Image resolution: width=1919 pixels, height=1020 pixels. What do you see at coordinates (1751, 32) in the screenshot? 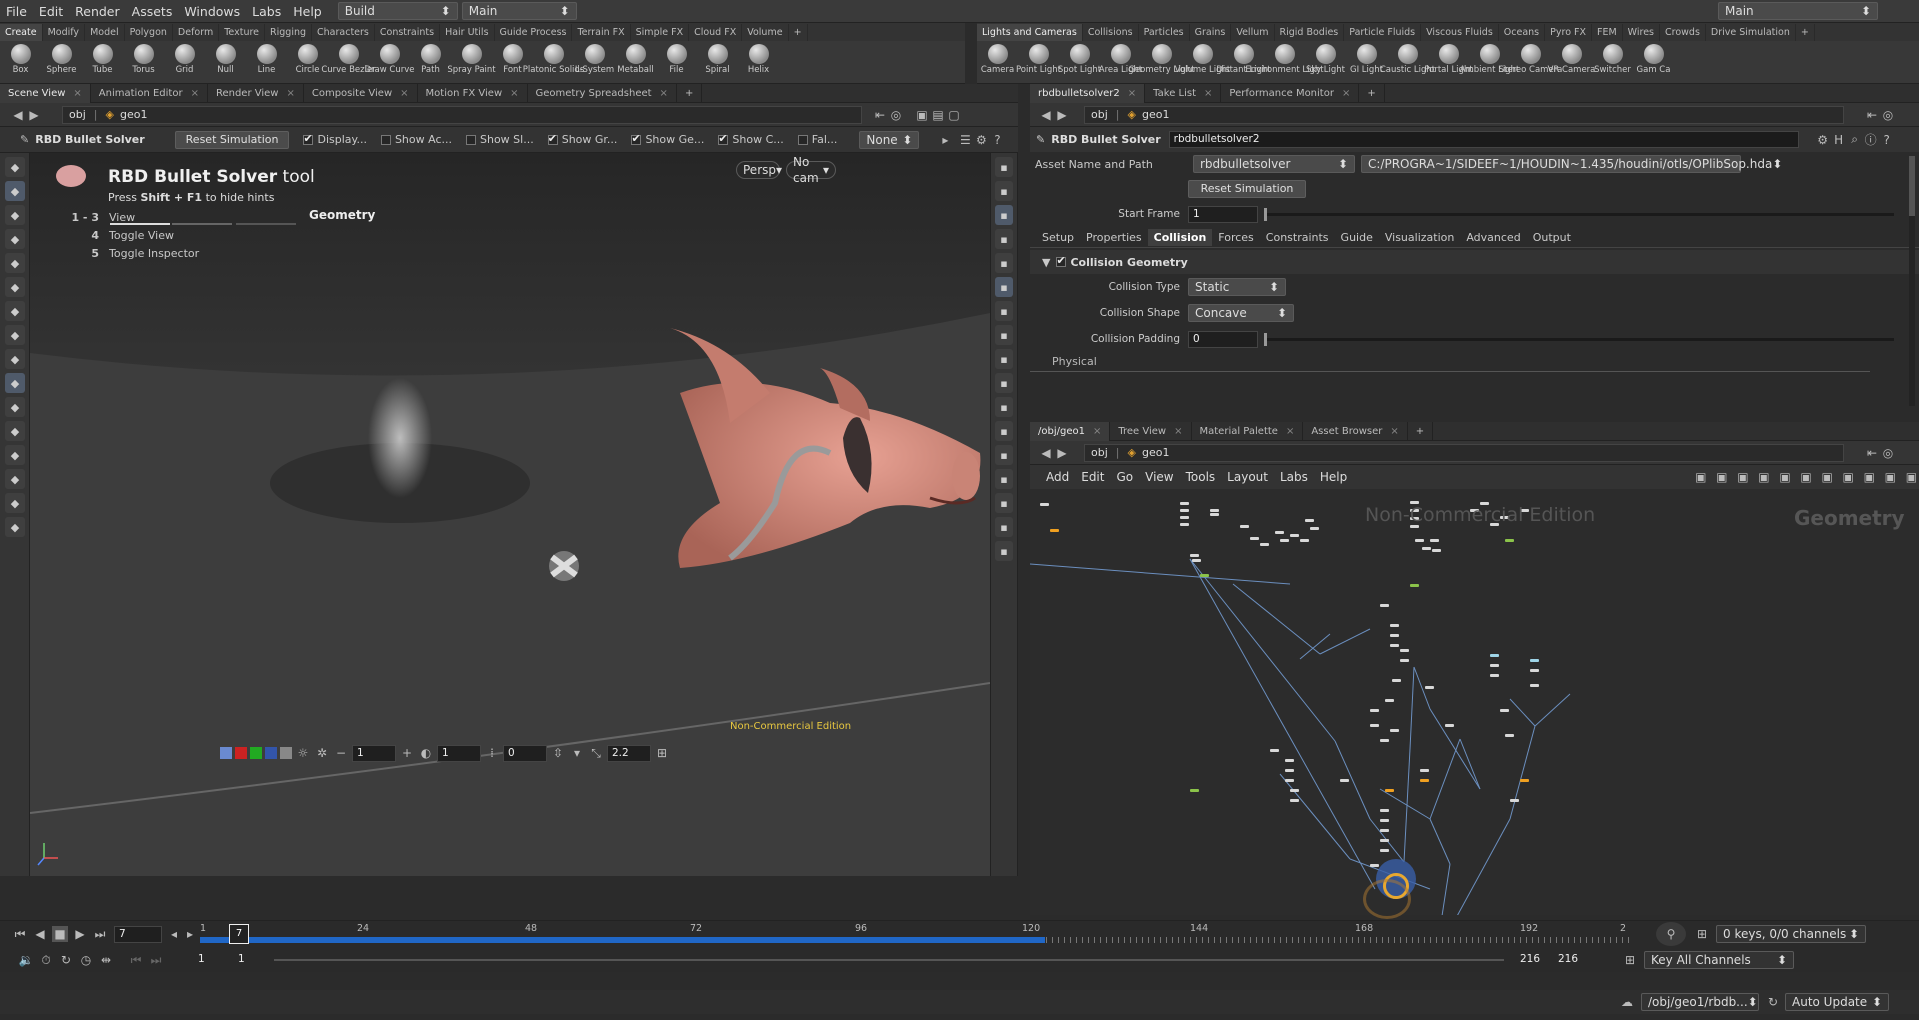
I see `shelf-tab-drive-simulation: Drive Simulation` at bounding box center [1751, 32].